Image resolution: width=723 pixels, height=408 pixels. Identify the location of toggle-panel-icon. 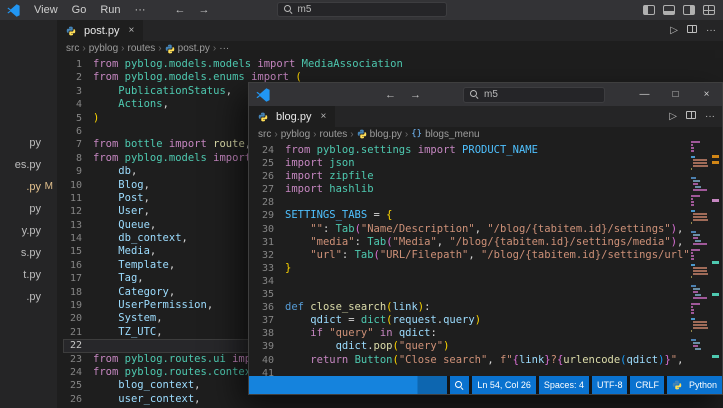
(669, 10).